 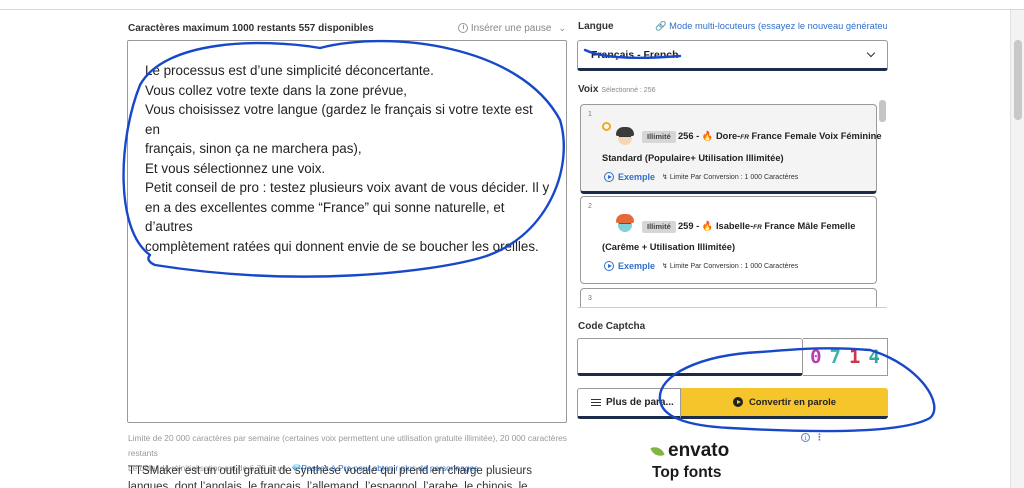 I want to click on voice-index: 3, so click(x=590, y=298).